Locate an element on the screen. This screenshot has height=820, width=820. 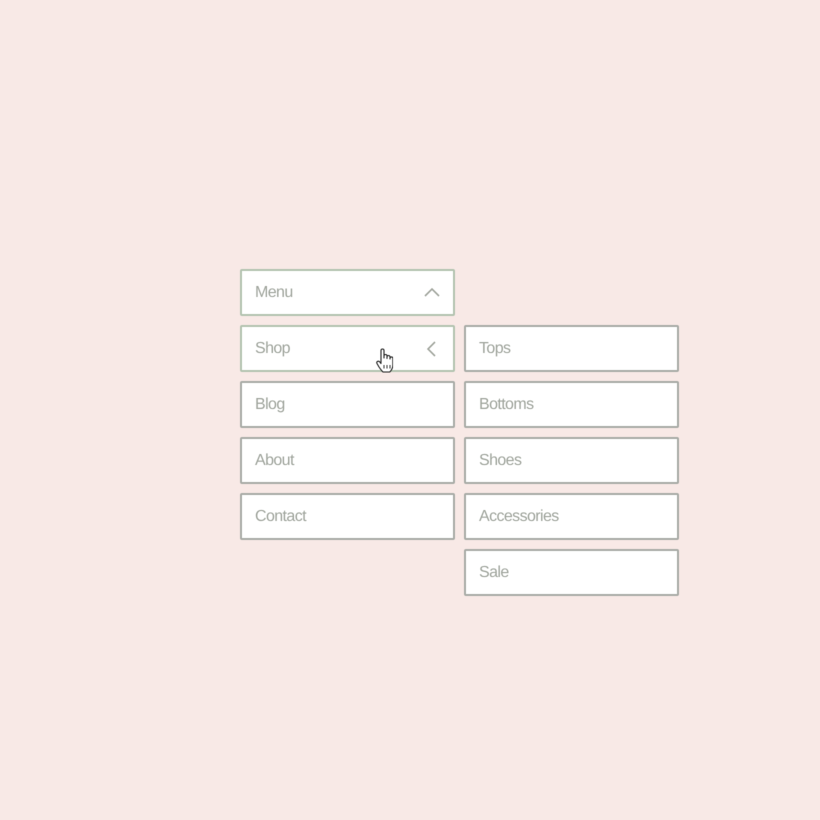
submenu-item: Sale is located at coordinates (571, 572).